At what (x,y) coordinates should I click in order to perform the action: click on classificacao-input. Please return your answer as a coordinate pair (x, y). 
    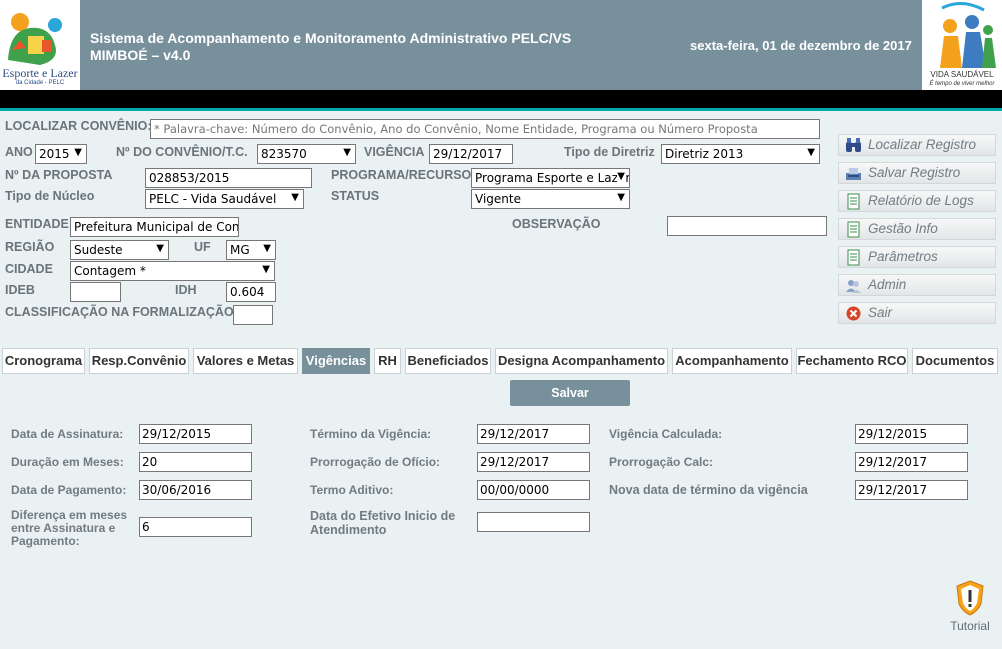
    Looking at the image, I should click on (253, 315).